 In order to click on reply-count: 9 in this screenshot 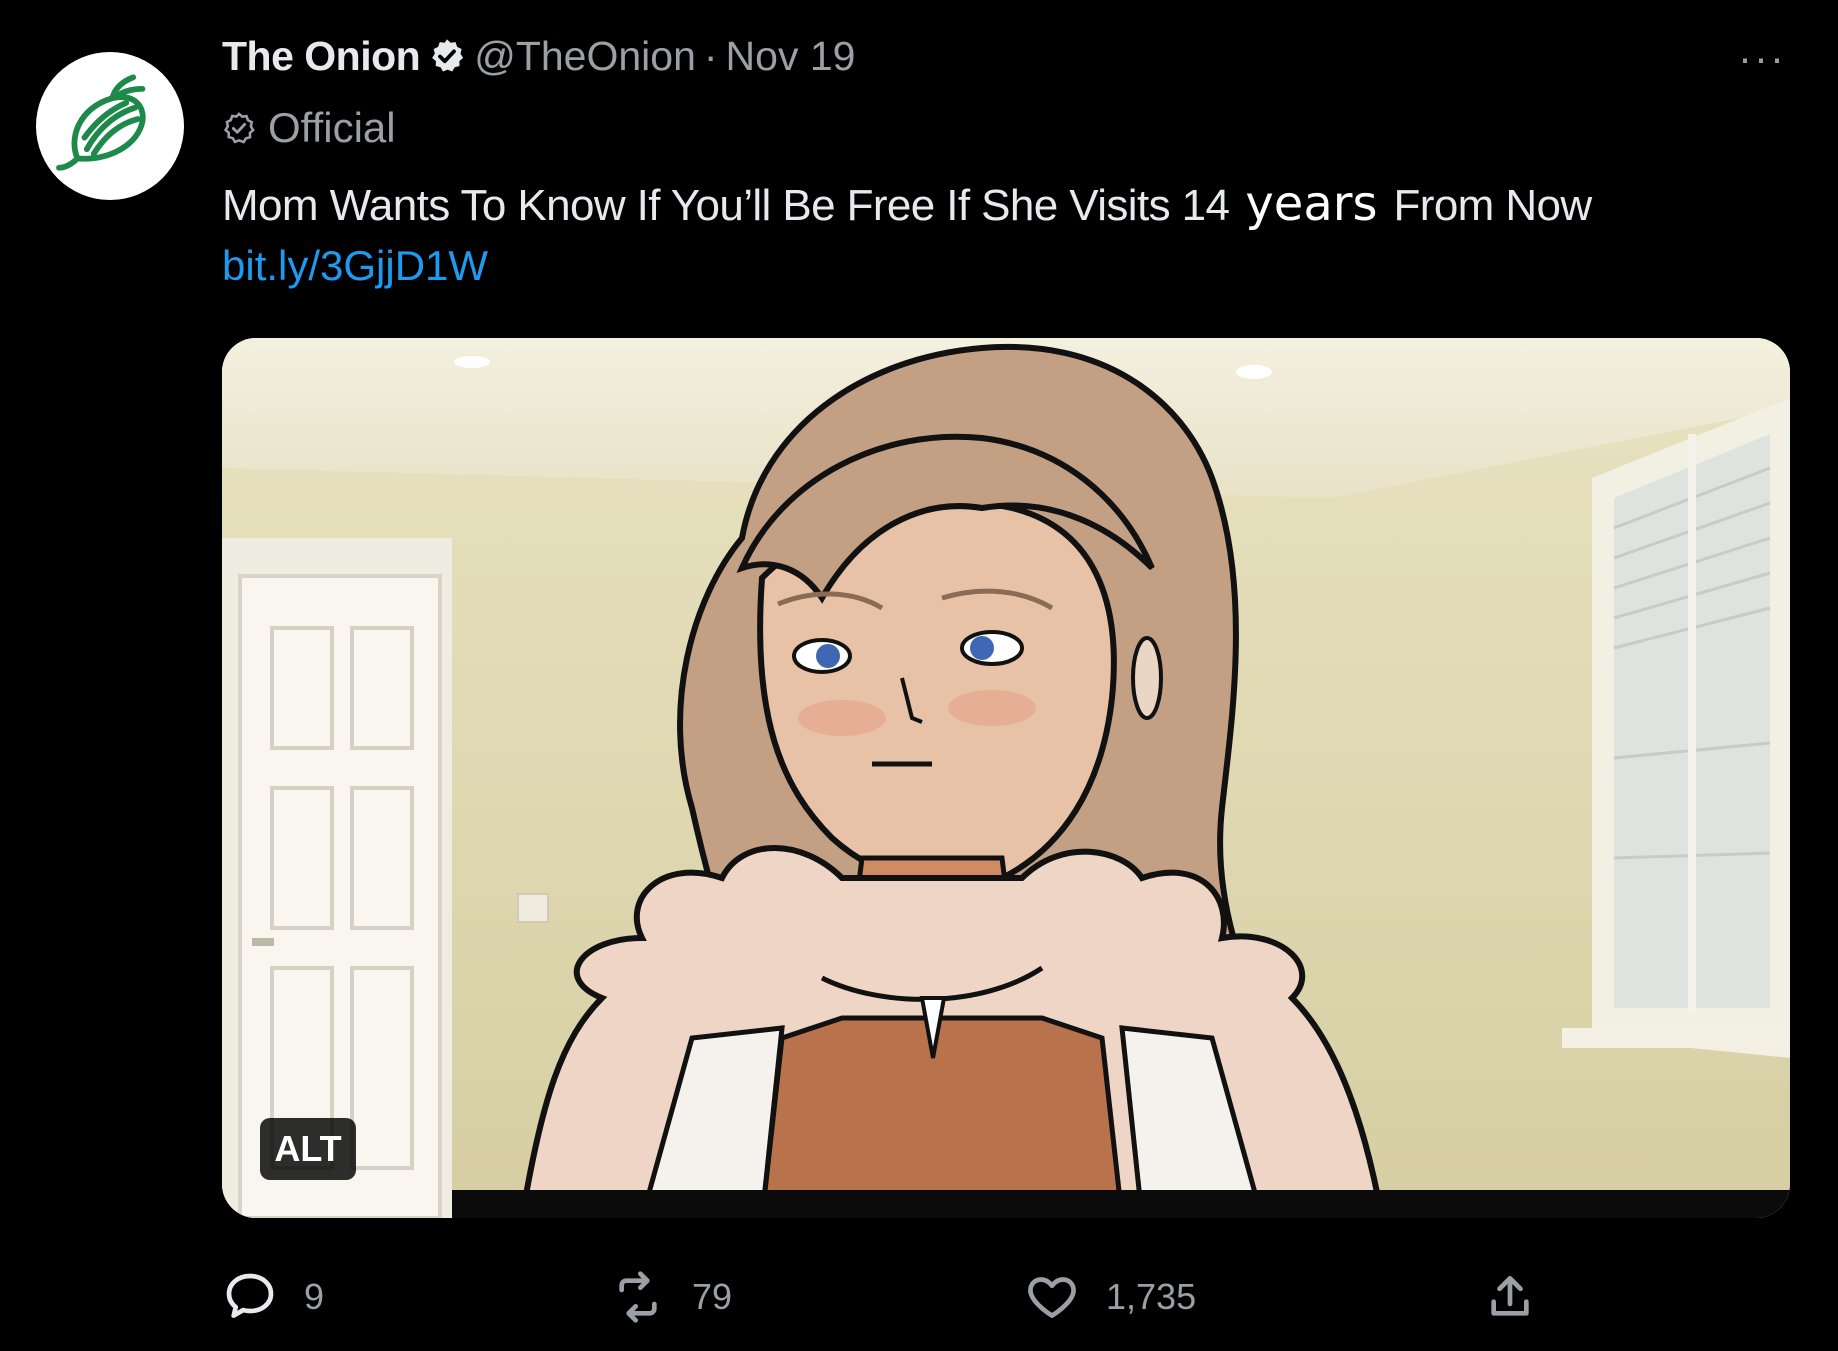, I will do `click(314, 1296)`.